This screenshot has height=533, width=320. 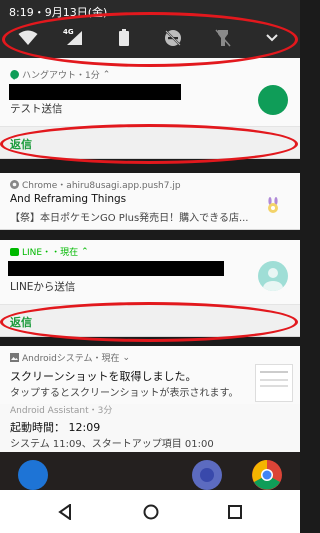 What do you see at coordinates (112, 444) in the screenshot?
I see `notification-body: システム 11:09、スタートアップ項目 01:00` at bounding box center [112, 444].